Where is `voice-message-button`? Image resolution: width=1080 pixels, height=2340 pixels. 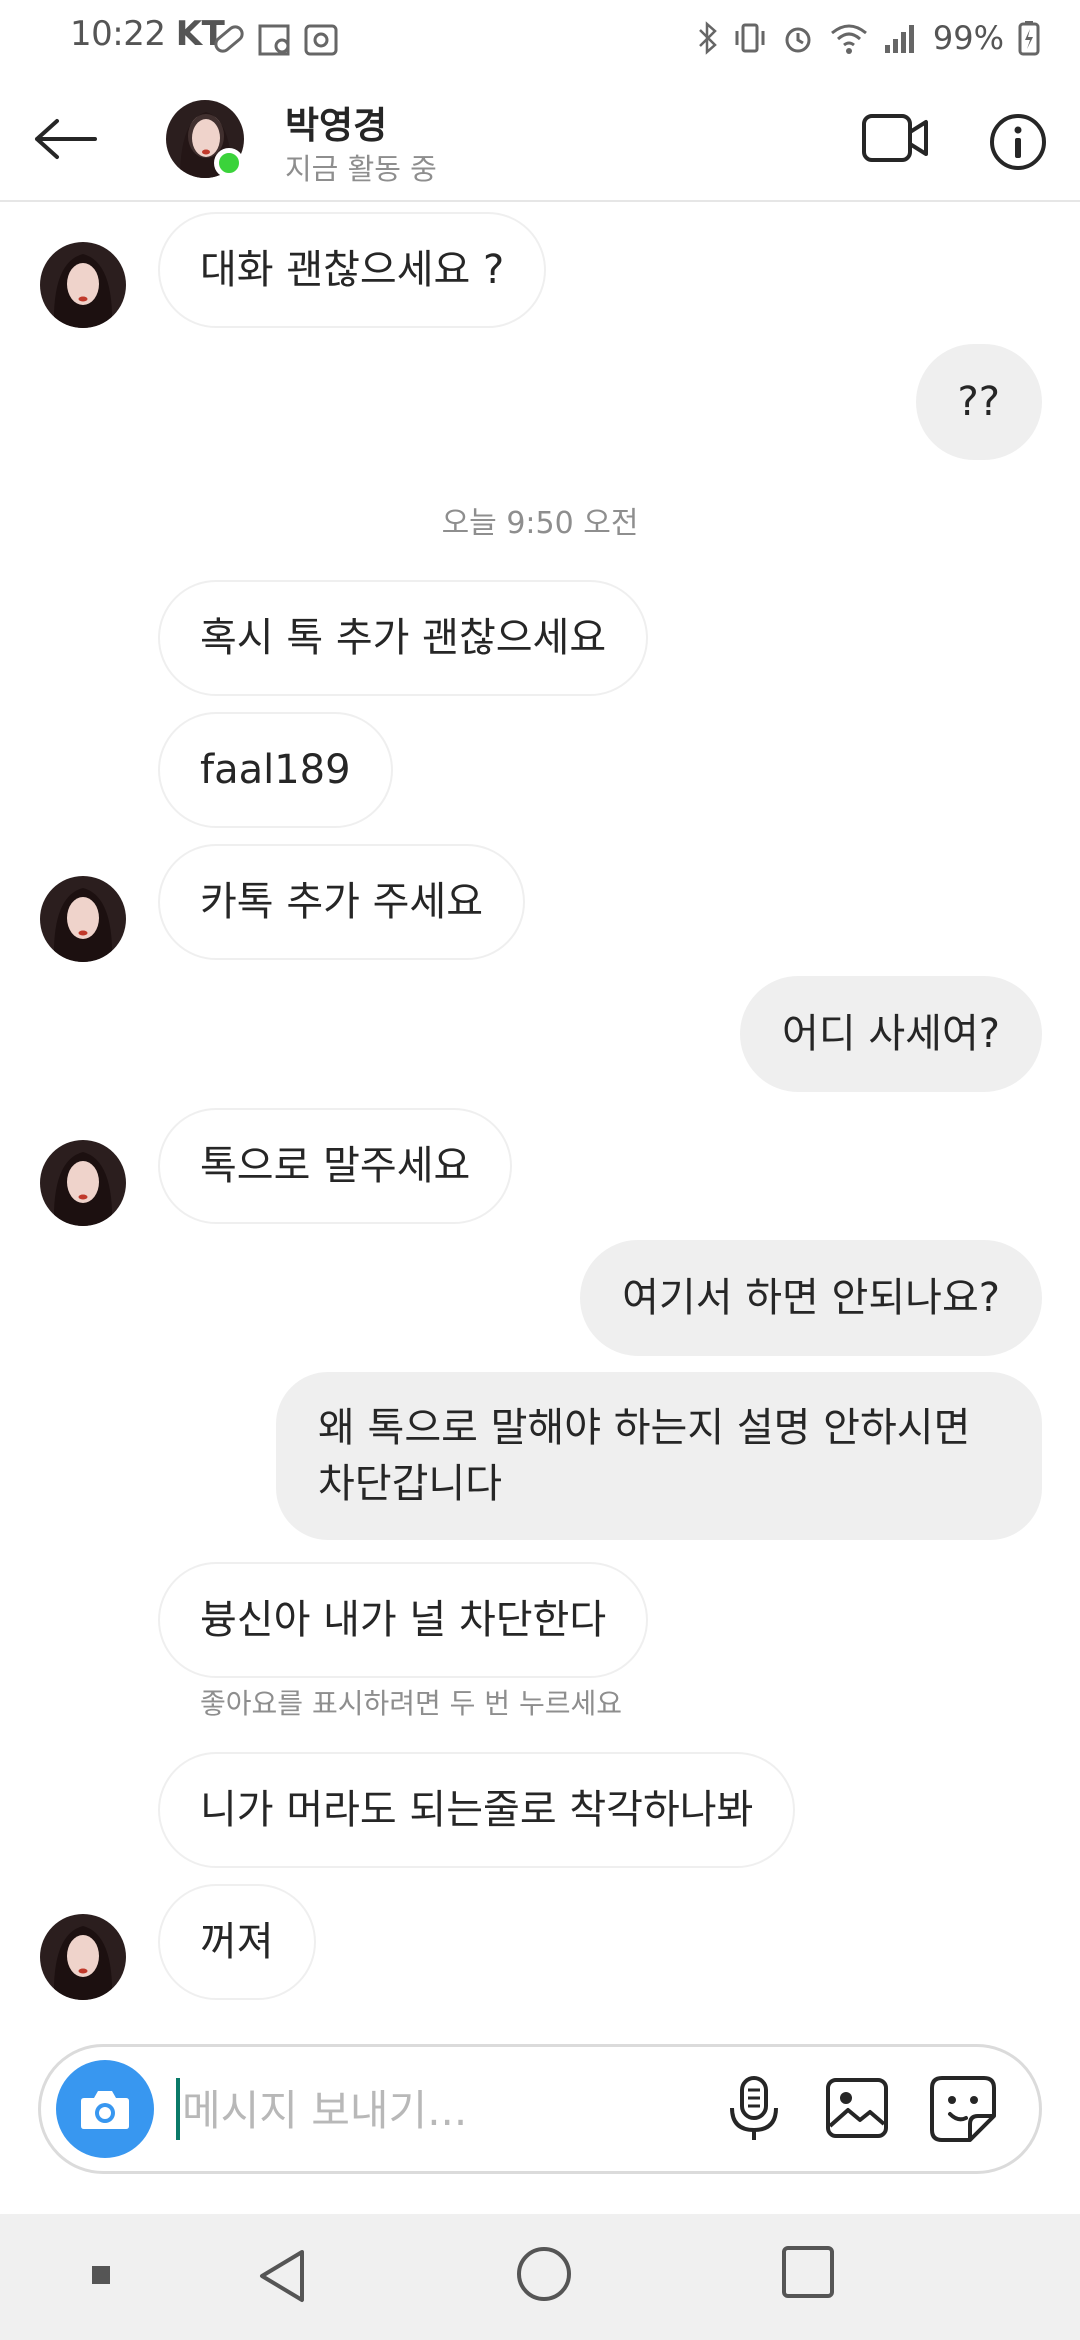
voice-message-button is located at coordinates (754, 2109).